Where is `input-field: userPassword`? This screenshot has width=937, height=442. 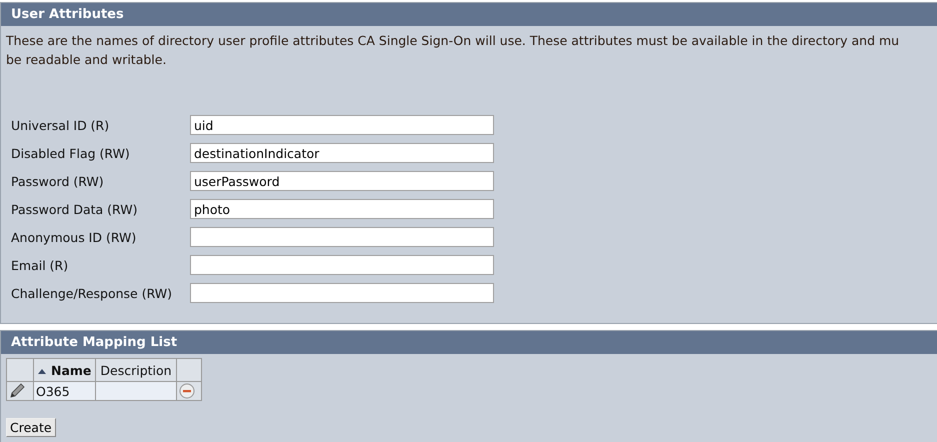 input-field: userPassword is located at coordinates (342, 181).